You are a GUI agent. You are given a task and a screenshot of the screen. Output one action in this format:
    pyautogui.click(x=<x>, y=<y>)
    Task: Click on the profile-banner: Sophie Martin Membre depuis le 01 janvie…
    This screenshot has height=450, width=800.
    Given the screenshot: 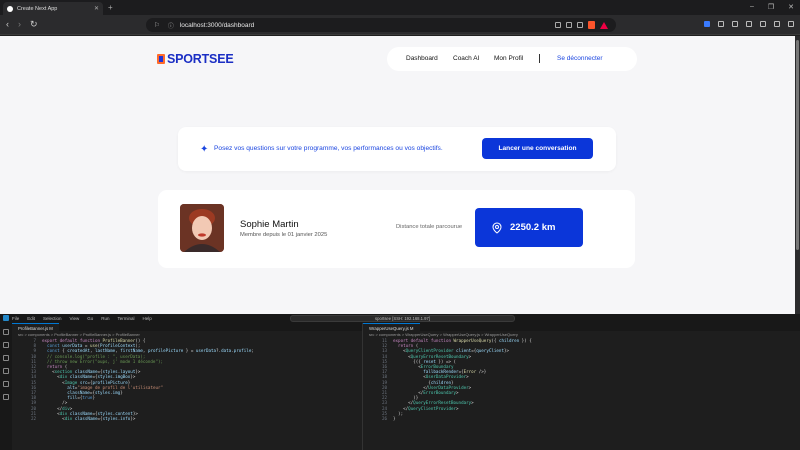 What is the action you would take?
    pyautogui.click(x=396, y=229)
    